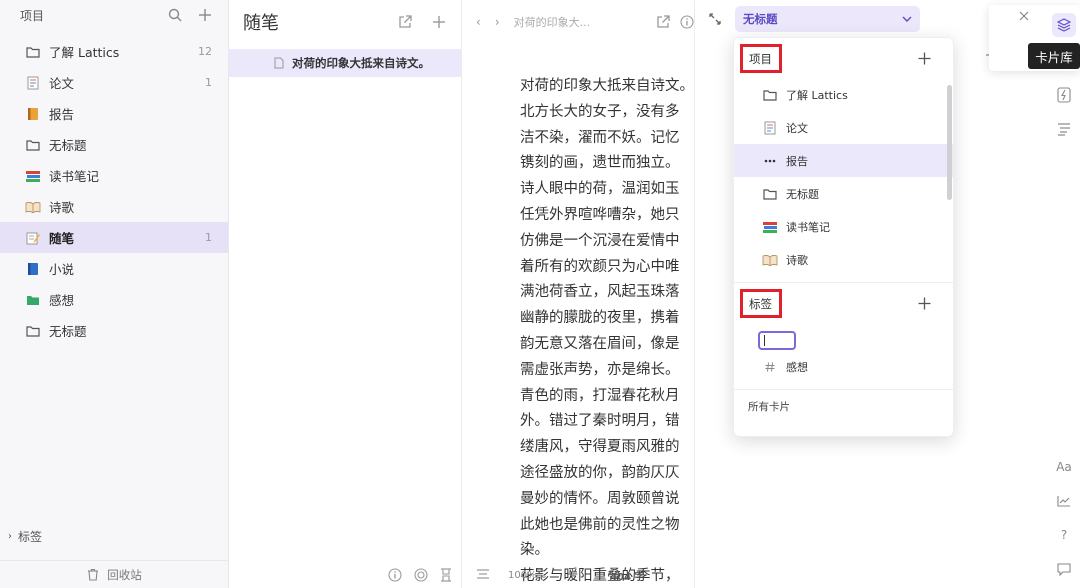 This screenshot has width=1080, height=588. I want to click on tags-toggle: › 标签, so click(114, 536).